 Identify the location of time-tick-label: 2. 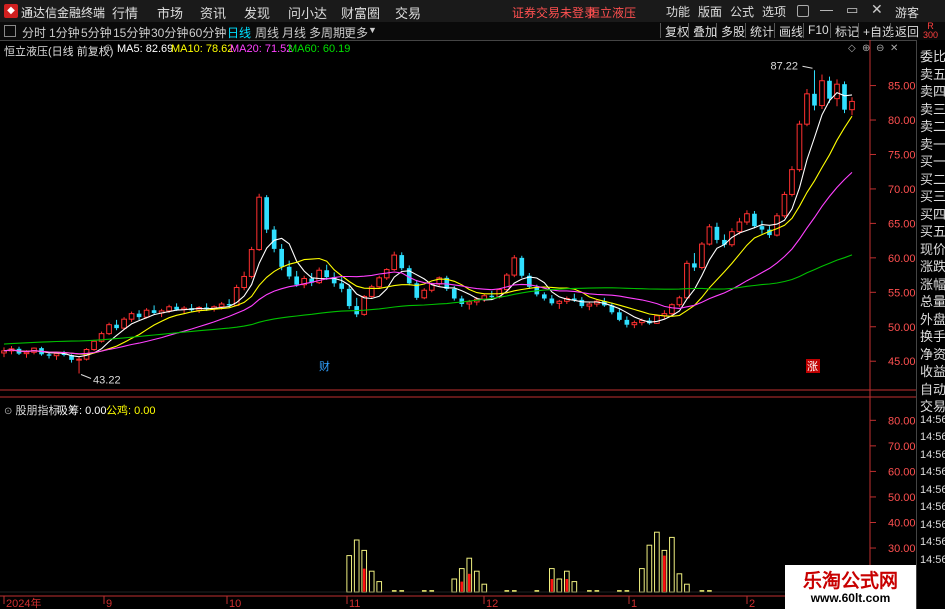
(752, 603).